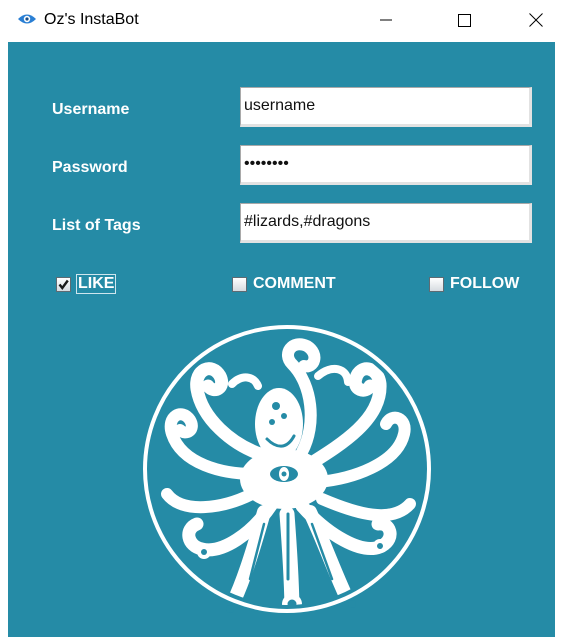  What do you see at coordinates (436, 284) in the screenshot?
I see `follow-checkbox` at bounding box center [436, 284].